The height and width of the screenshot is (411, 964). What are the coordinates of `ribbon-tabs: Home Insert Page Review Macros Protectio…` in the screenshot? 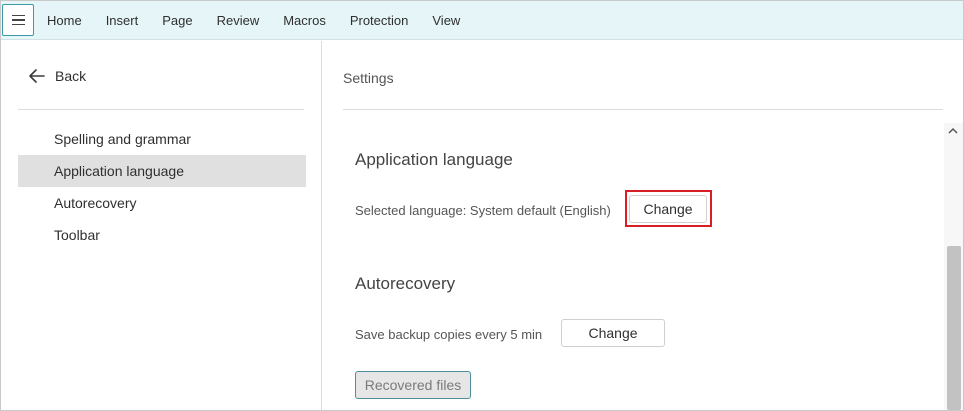 It's located at (265, 20).